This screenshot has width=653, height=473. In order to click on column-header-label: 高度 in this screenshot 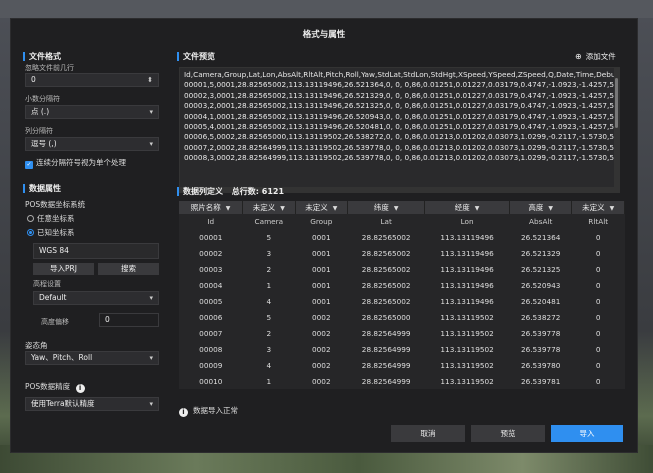, I will do `click(536, 207)`.